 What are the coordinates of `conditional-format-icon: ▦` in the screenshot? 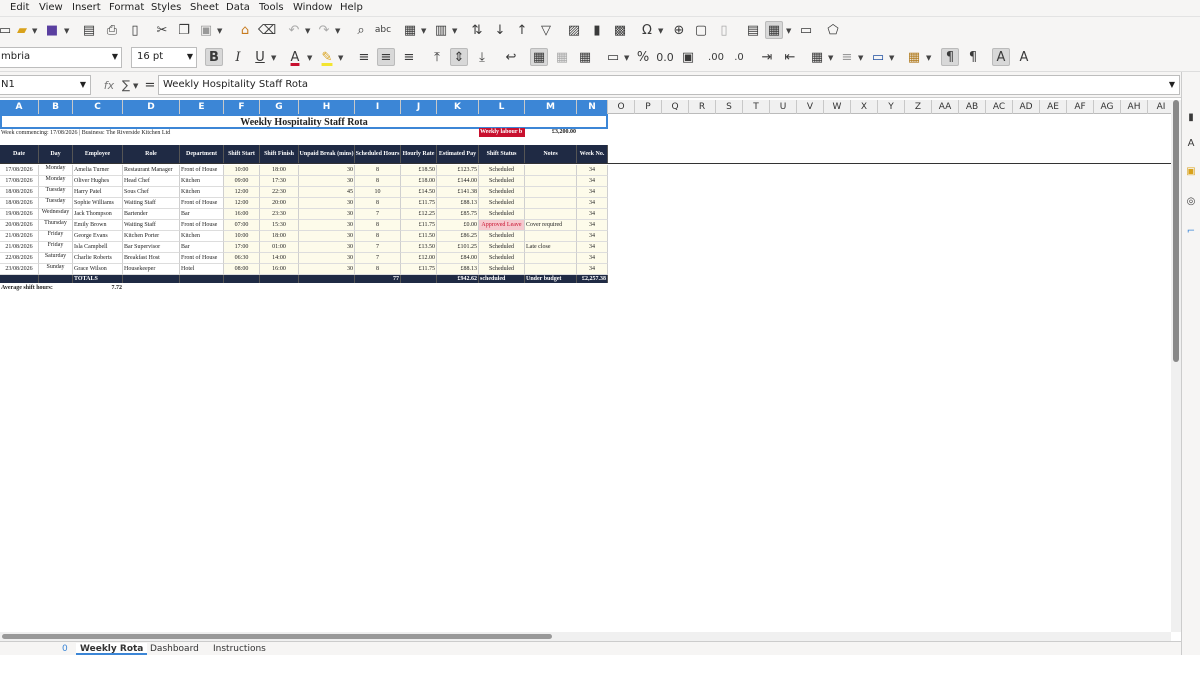 It's located at (914, 57).